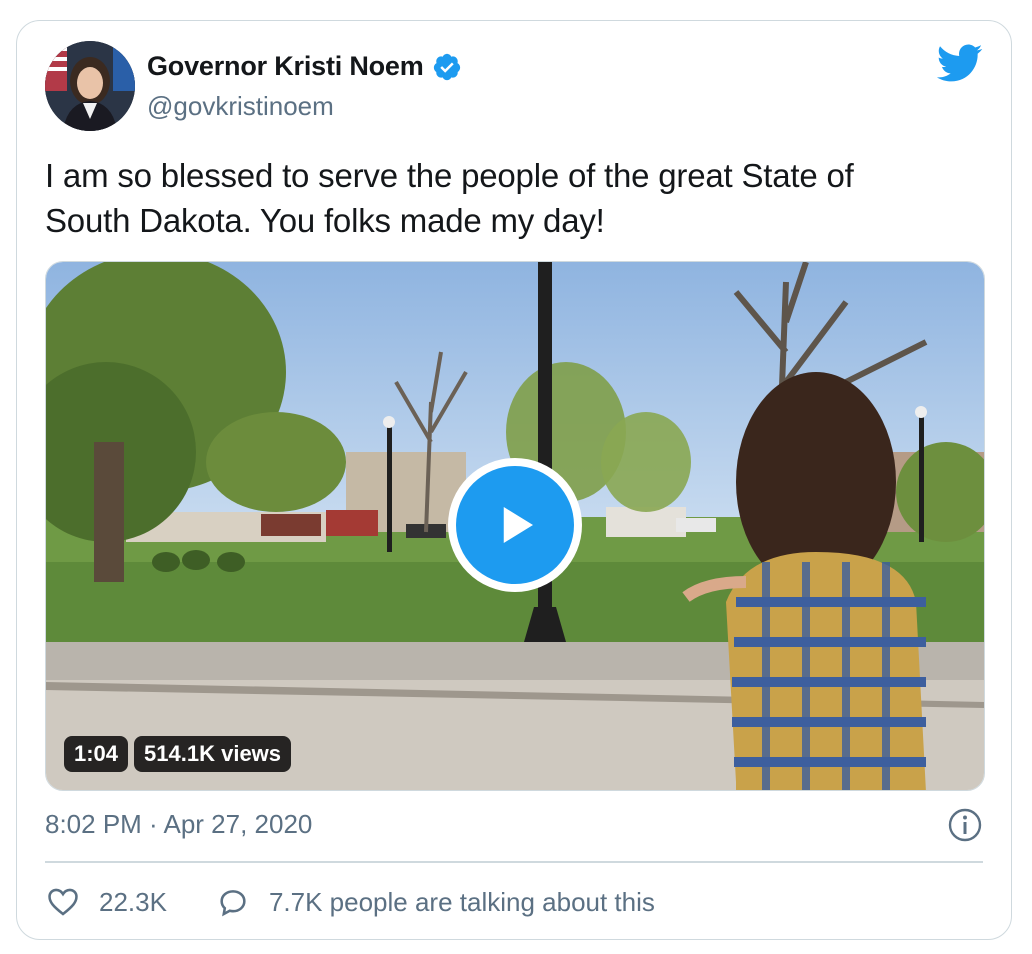  Describe the element at coordinates (514, 862) in the screenshot. I see `divider` at that location.